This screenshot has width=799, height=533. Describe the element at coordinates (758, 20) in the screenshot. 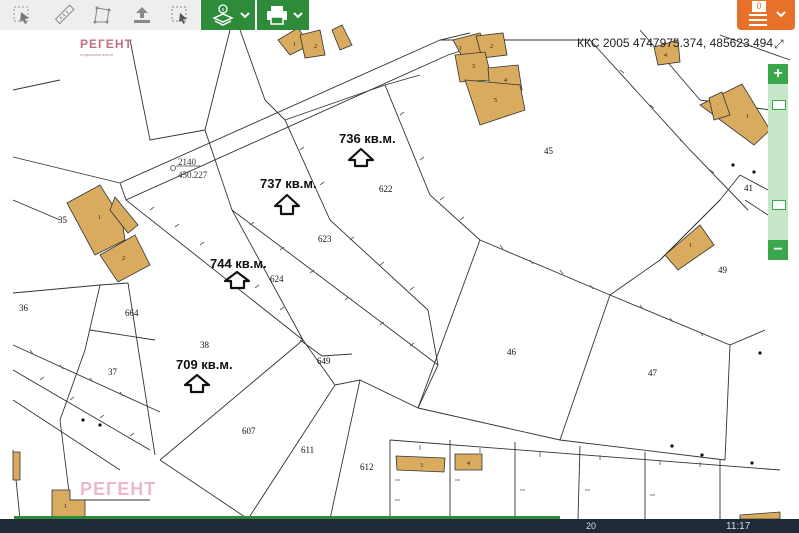

I see `hamburger-menu-icon` at that location.